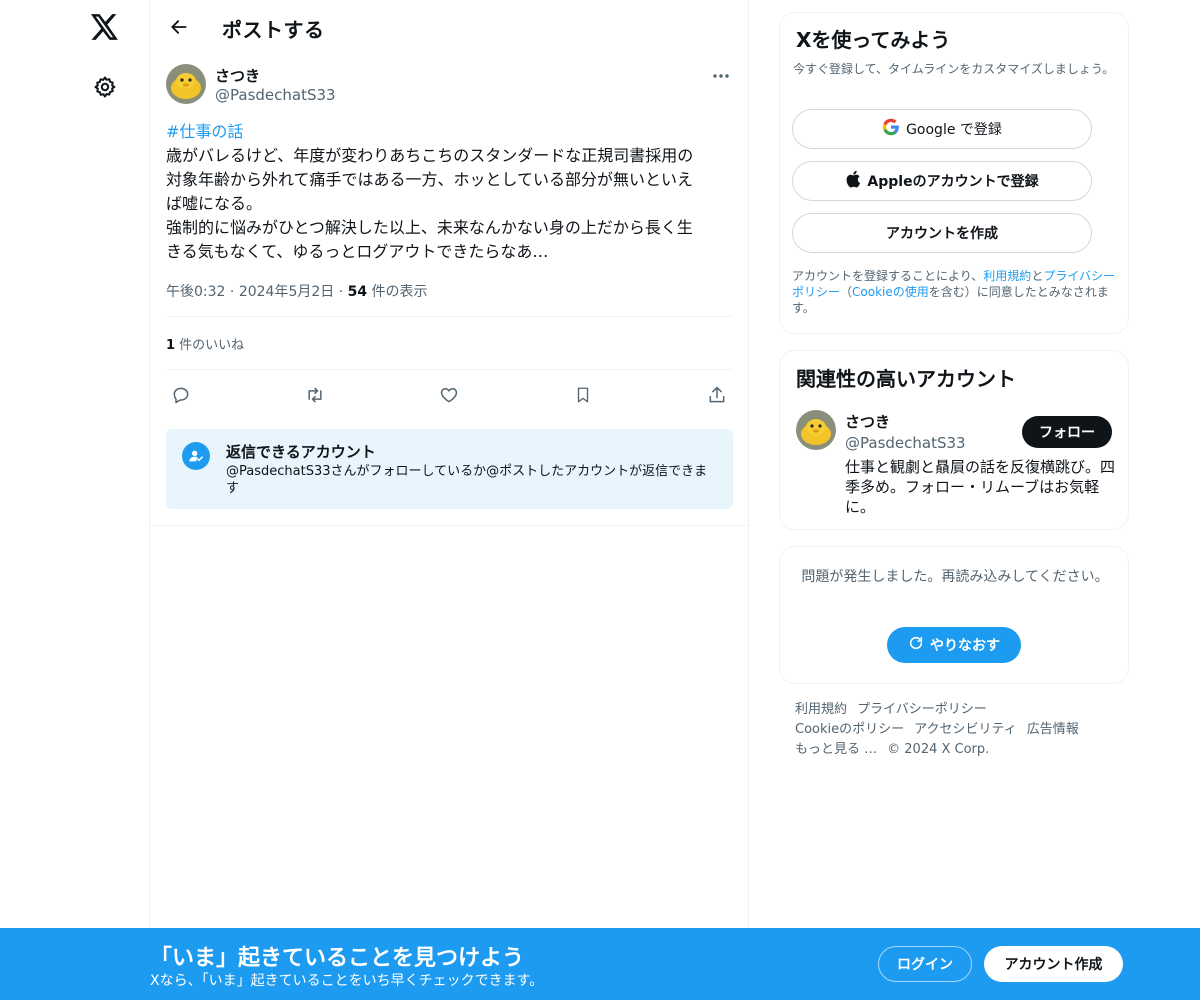  Describe the element at coordinates (953, 182) in the screenshot. I see `apple-signup-label: Appleのアカウントで登録` at that location.